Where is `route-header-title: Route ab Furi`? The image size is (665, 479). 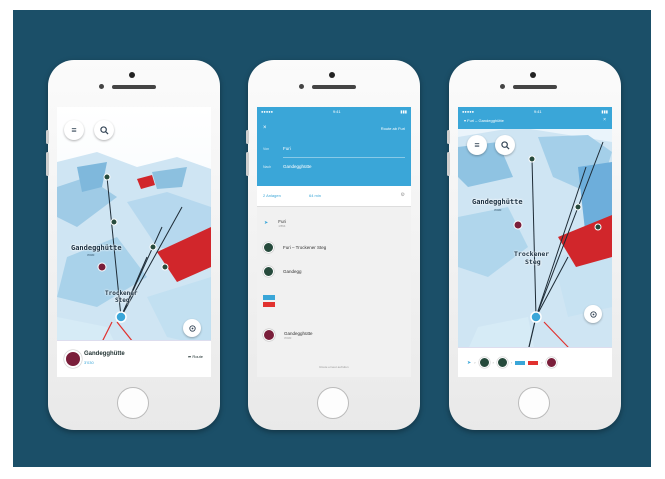 route-header-title: Route ab Furi is located at coordinates (392, 128).